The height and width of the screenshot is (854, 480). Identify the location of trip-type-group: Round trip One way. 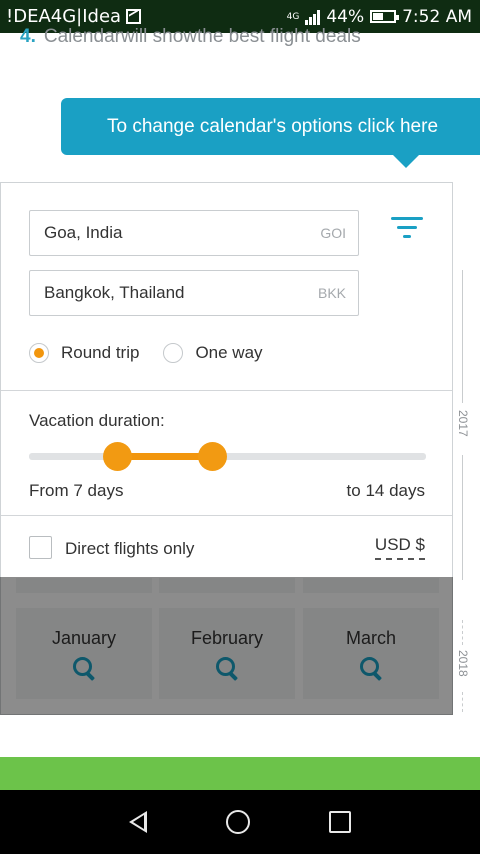
(146, 353).